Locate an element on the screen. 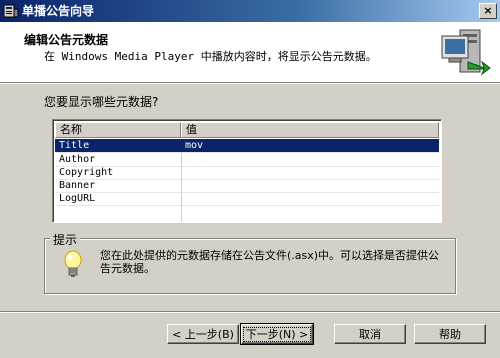 The image size is (500, 358). back-button: < 上一步(B) is located at coordinates (203, 334).